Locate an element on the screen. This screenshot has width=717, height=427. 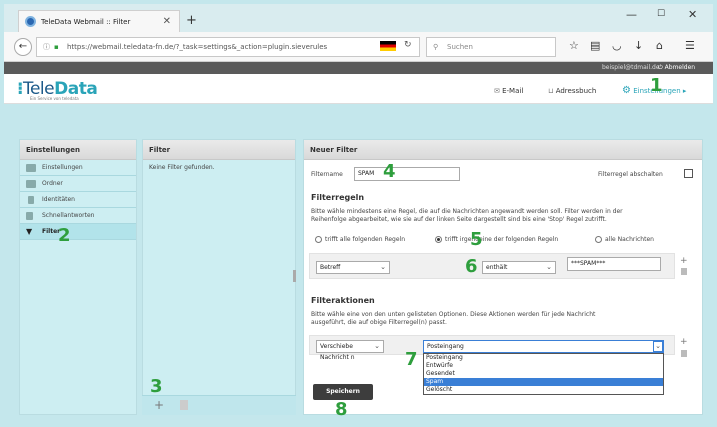
lock-icon: ▪ is located at coordinates (56, 47).